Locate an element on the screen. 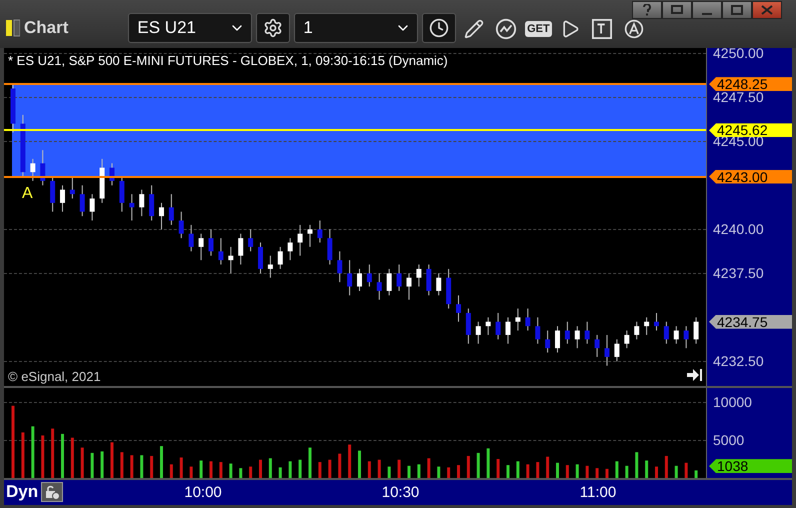 The height and width of the screenshot is (508, 796). scale-mode-label: Dyn is located at coordinates (22, 492).